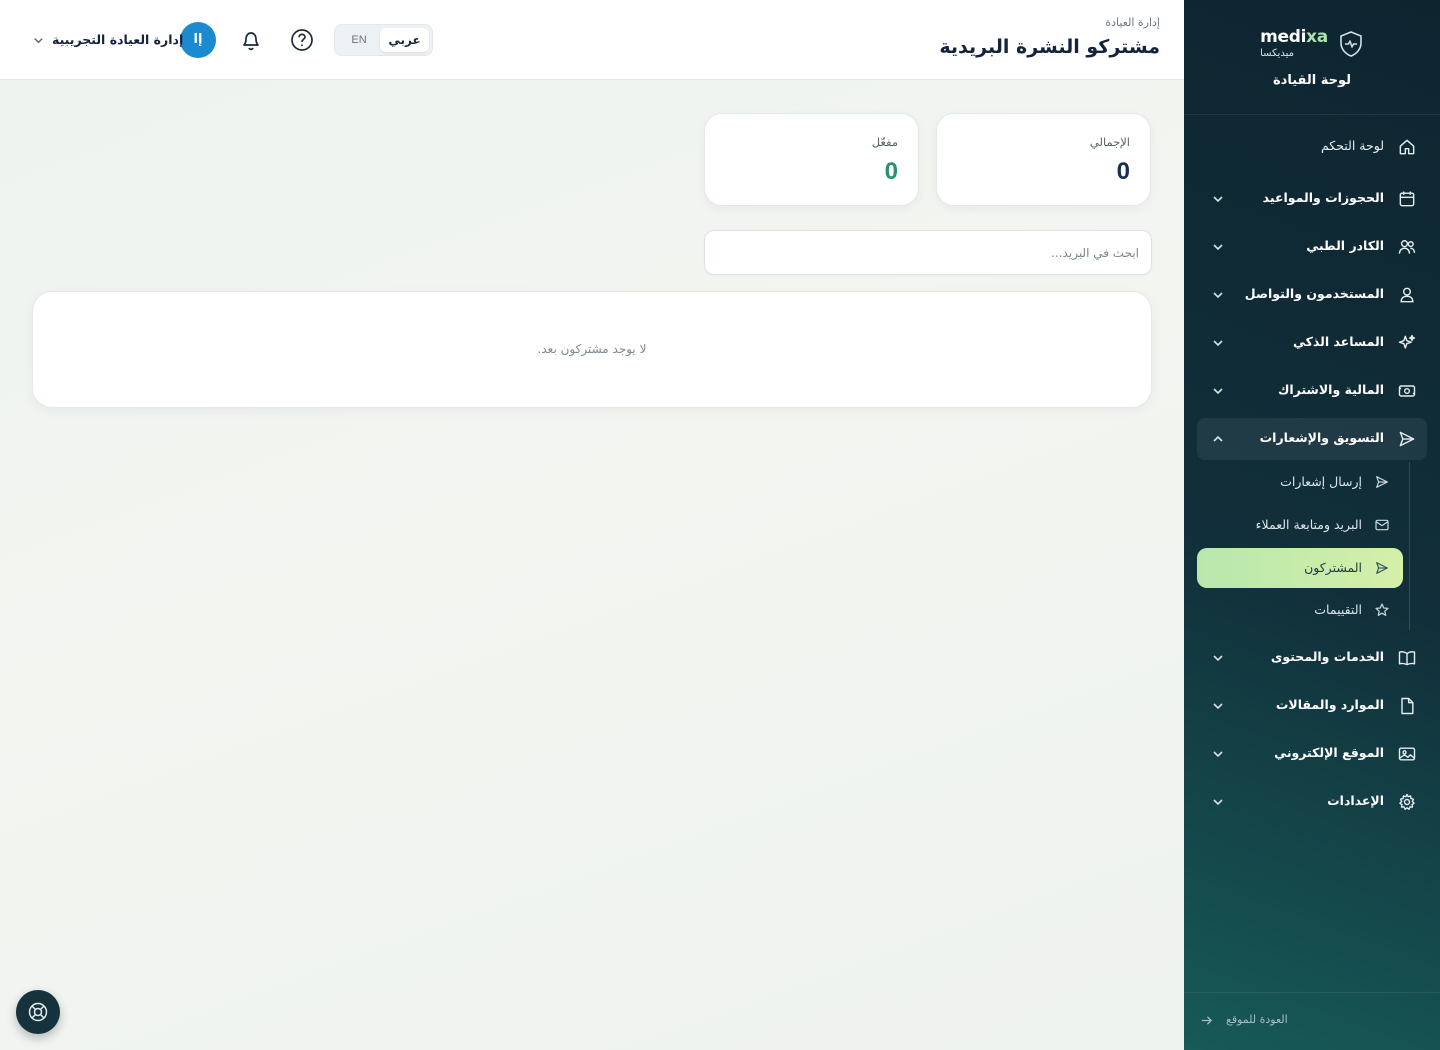  Describe the element at coordinates (404, 40) in the screenshot. I see `lang-arabic-button: عربي` at that location.